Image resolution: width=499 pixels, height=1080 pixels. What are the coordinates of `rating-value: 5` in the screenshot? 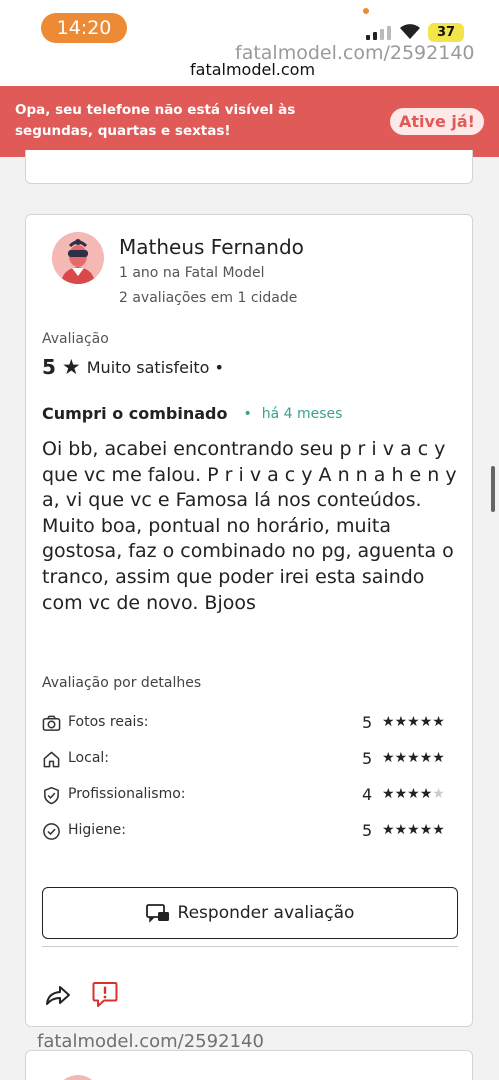 It's located at (49, 367).